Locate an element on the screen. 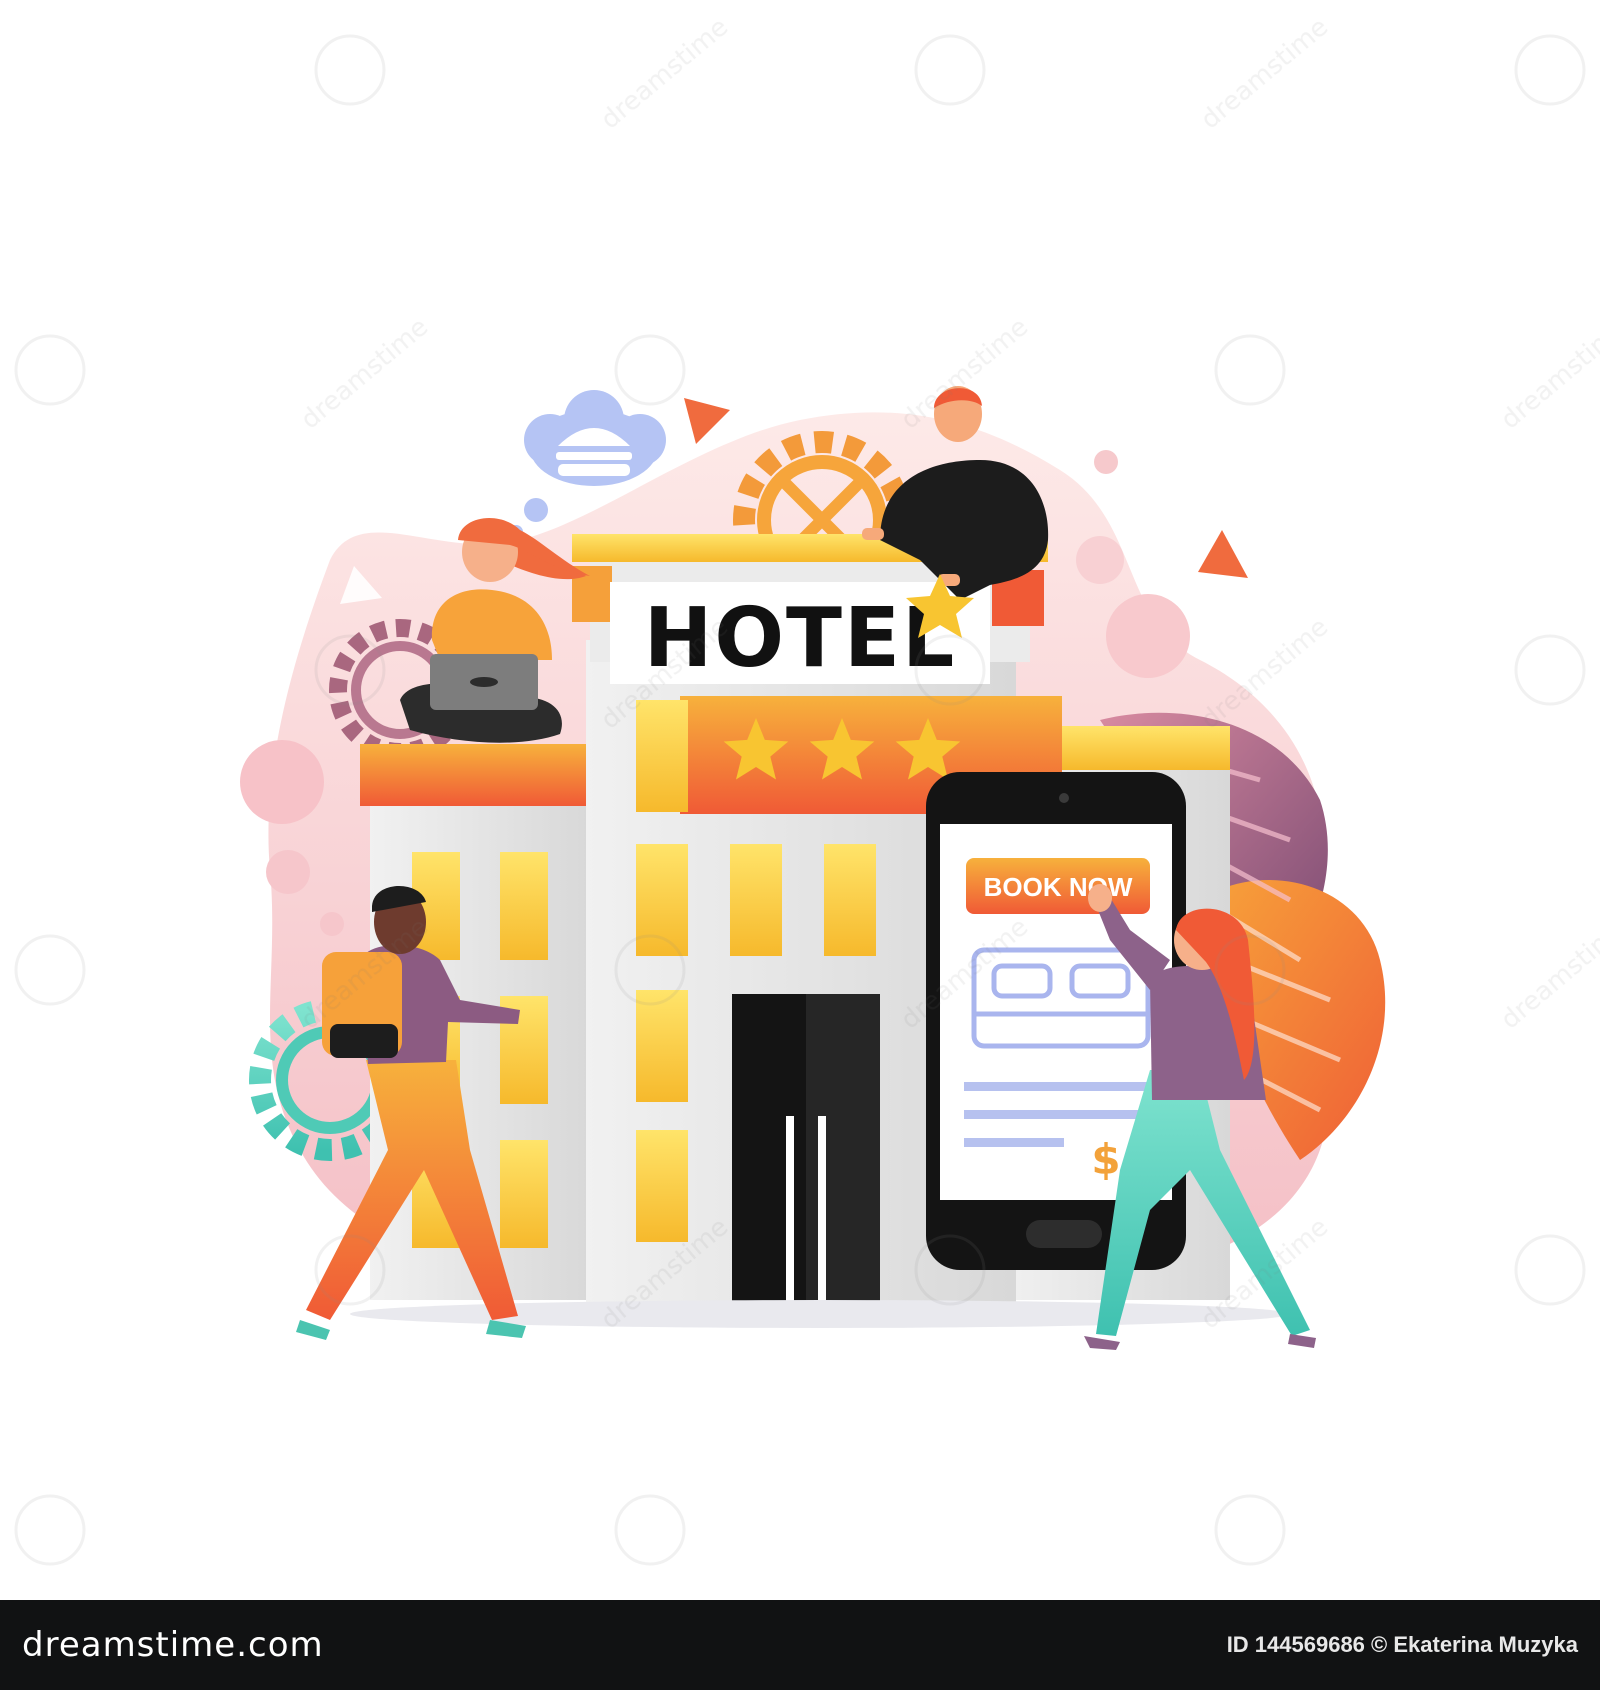 The height and width of the screenshot is (1690, 1600). phone-home-button is located at coordinates (1064, 1234).